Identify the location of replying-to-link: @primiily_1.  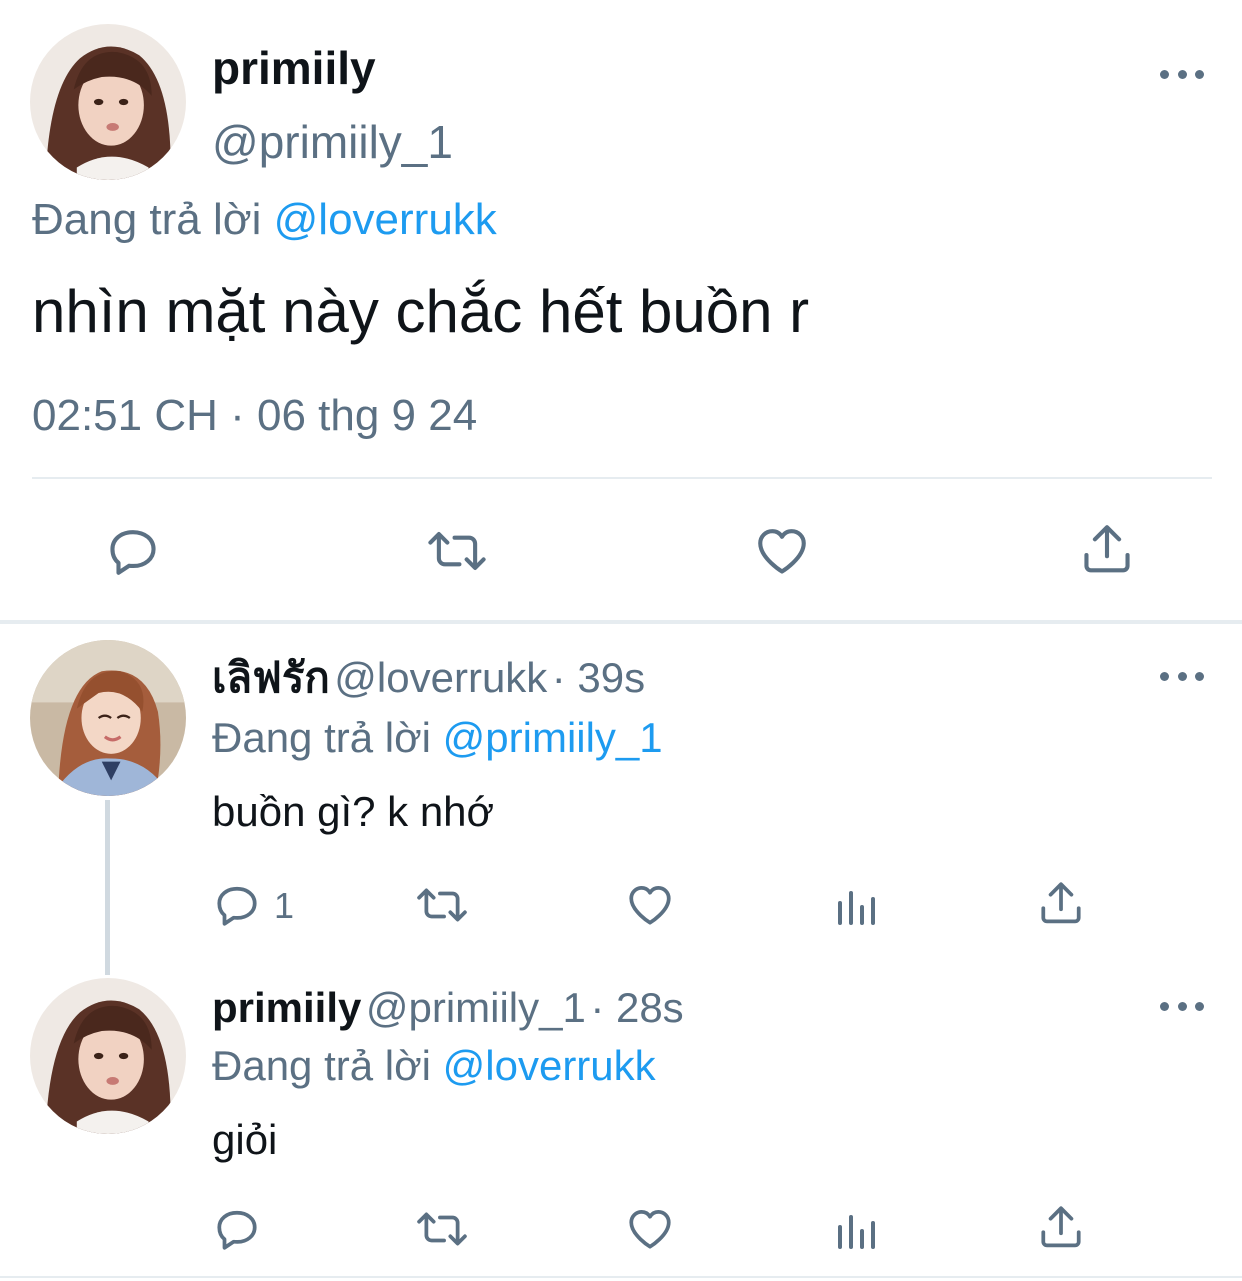
(553, 737).